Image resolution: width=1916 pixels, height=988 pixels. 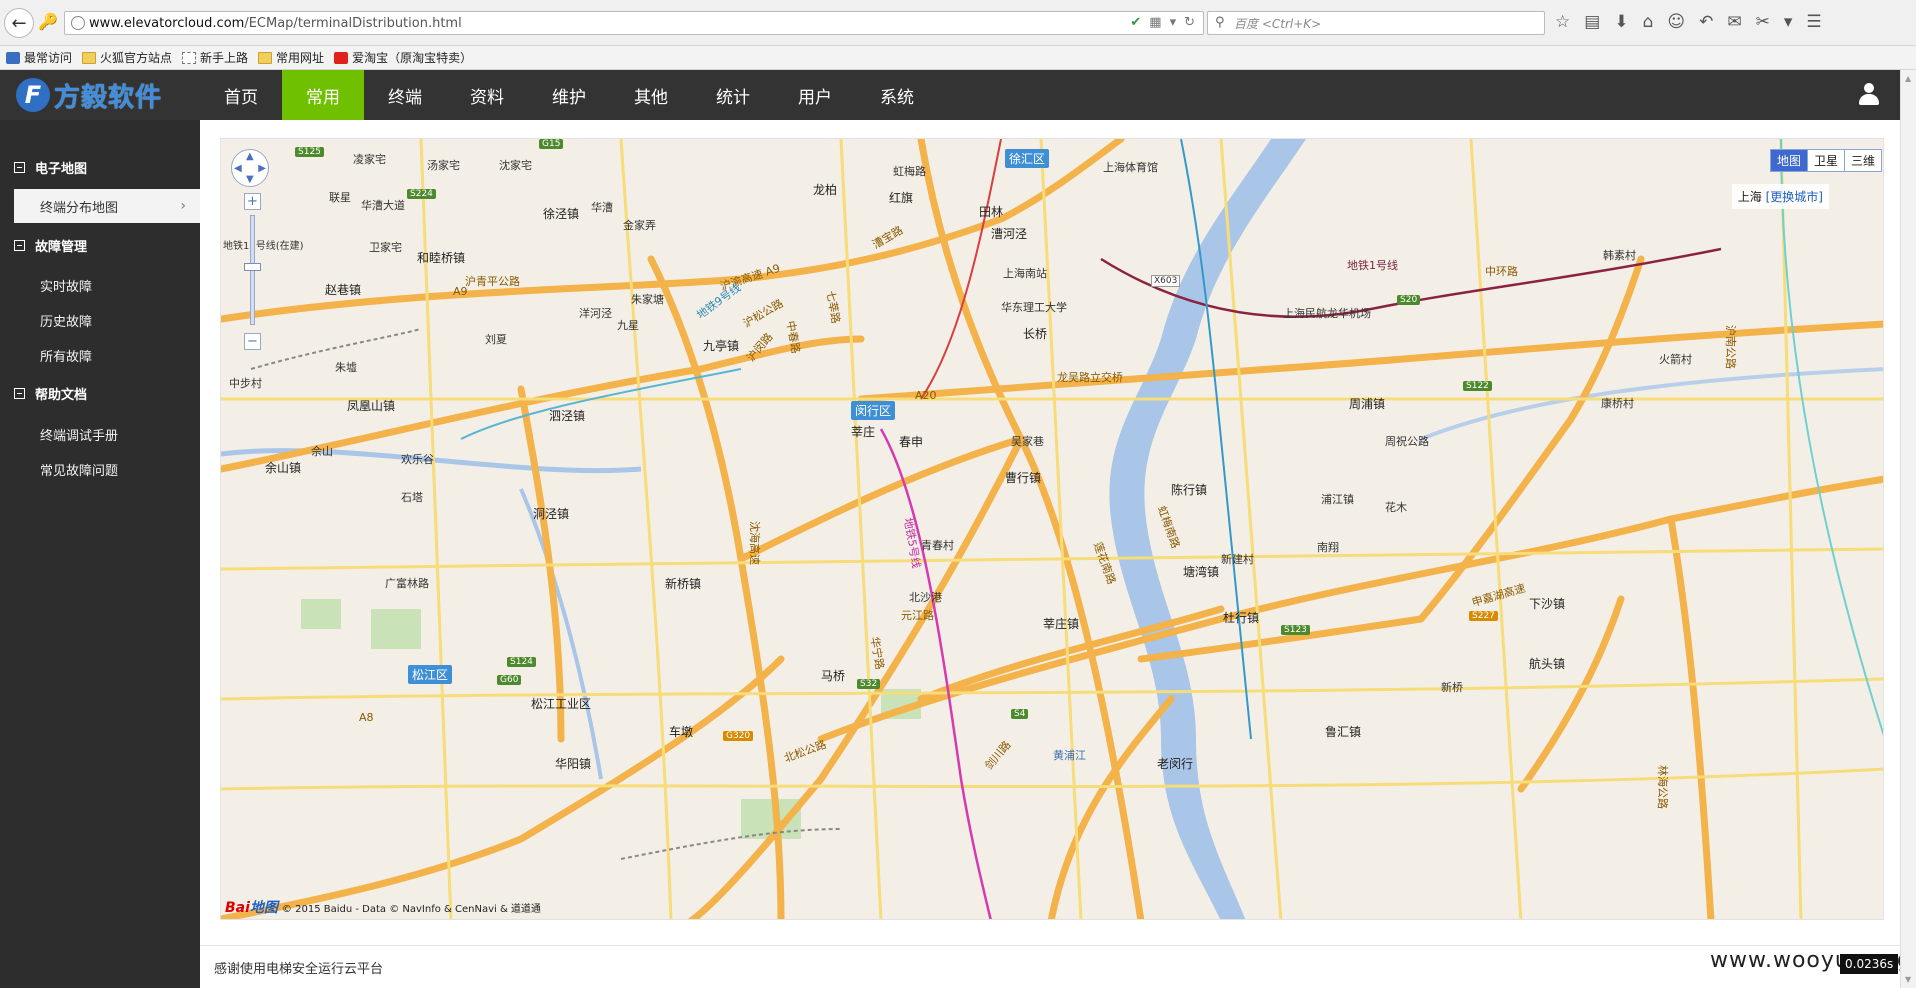 What do you see at coordinates (1862, 160) in the screenshot?
I see `map-type-3d-button: 三维` at bounding box center [1862, 160].